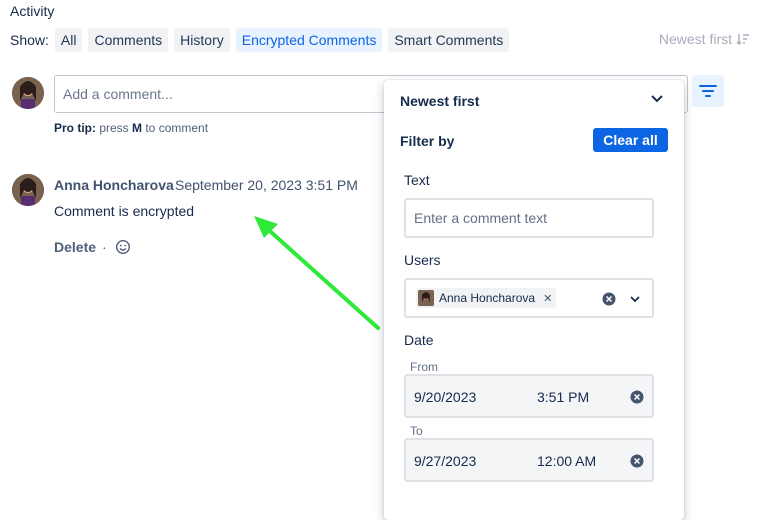 This screenshot has height=520, width=764. Describe the element at coordinates (426, 298) in the screenshot. I see `selected-user-avatar` at that location.